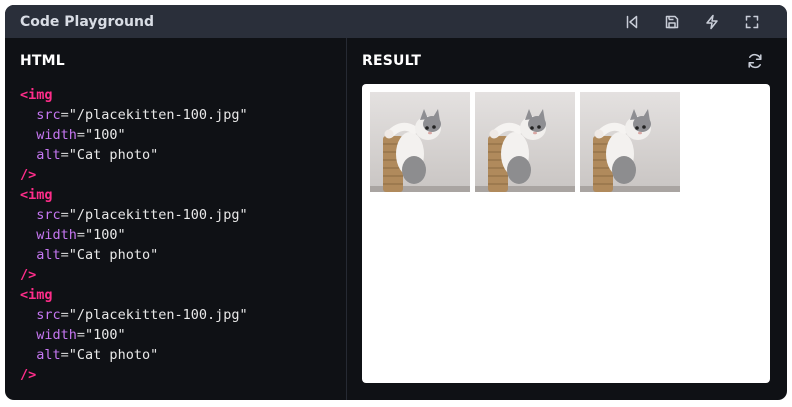 The height and width of the screenshot is (407, 792). What do you see at coordinates (392, 61) in the screenshot?
I see `result-label: RESULT` at bounding box center [392, 61].